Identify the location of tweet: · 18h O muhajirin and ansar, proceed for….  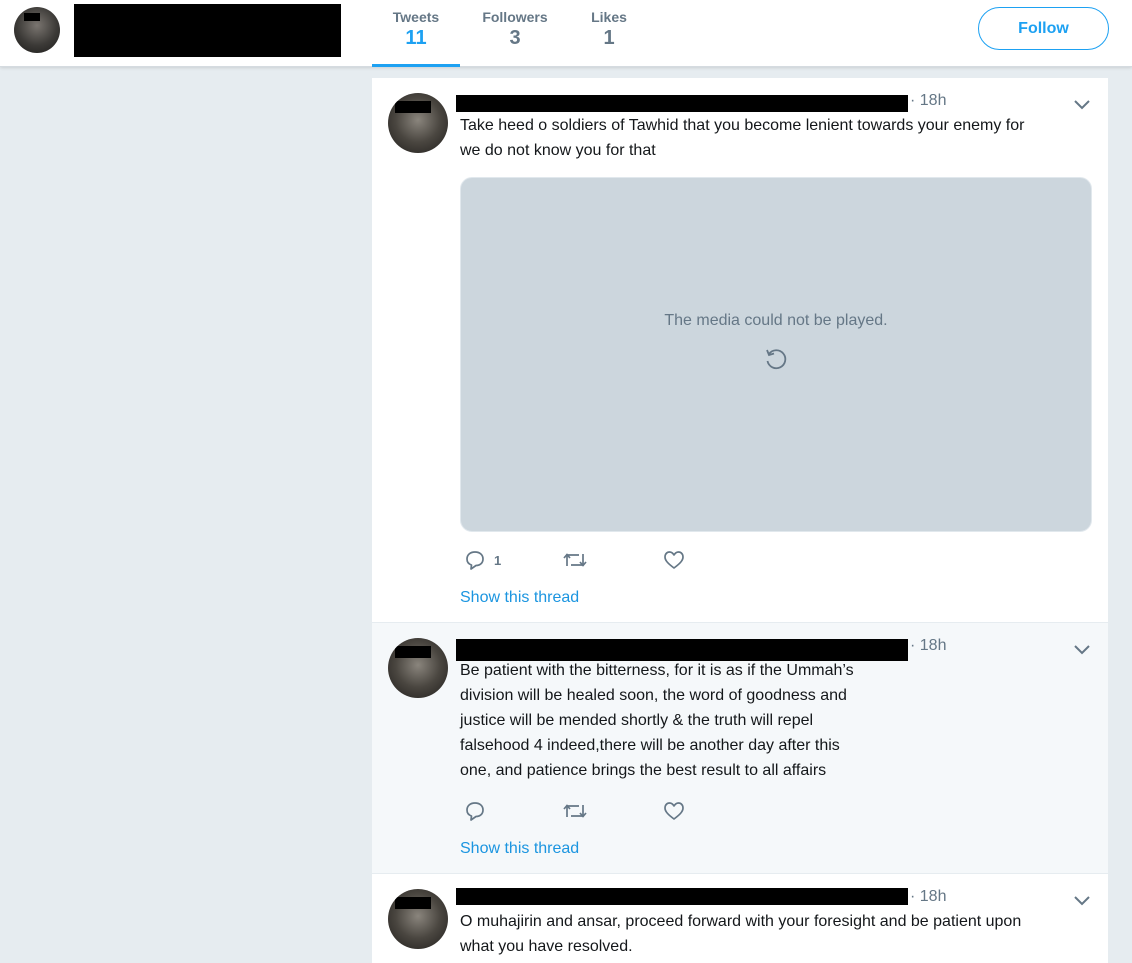
(740, 918).